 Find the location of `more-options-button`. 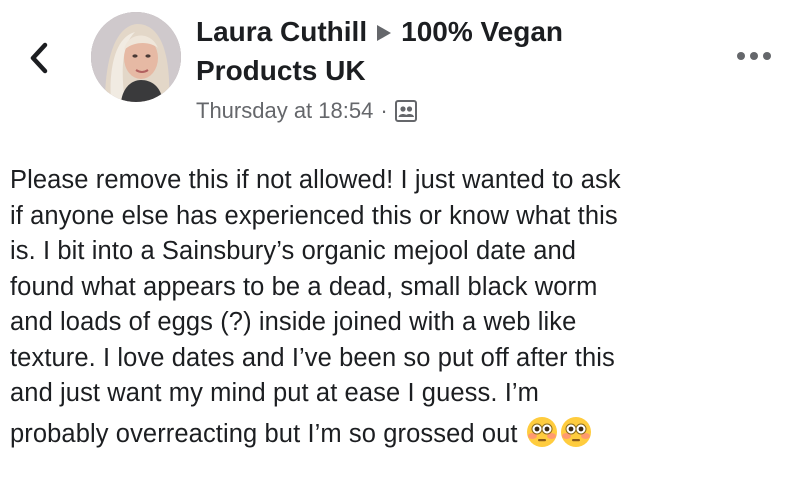

more-options-button is located at coordinates (754, 56).